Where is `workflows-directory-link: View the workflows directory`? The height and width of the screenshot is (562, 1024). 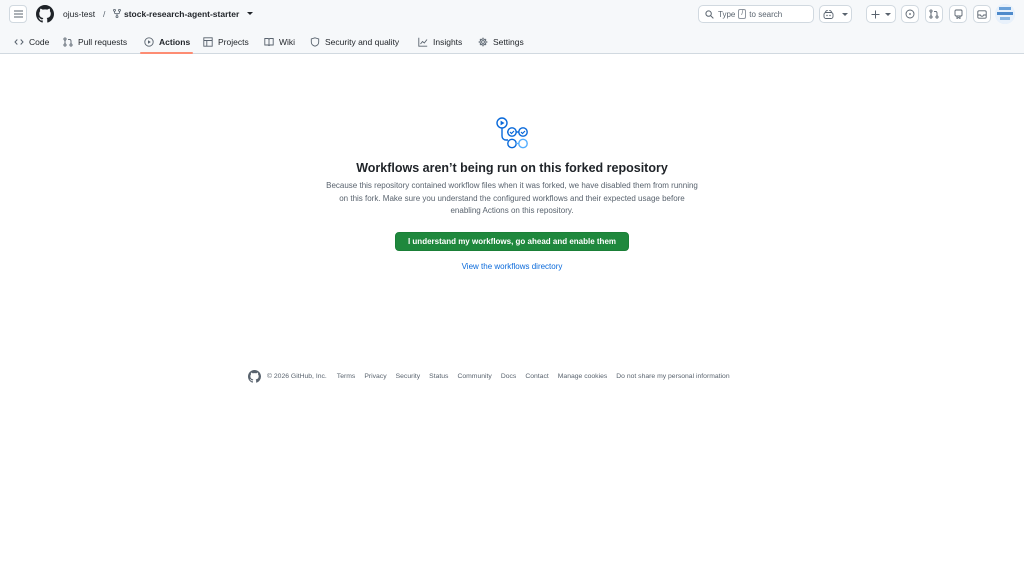
workflows-directory-link: View the workflows directory is located at coordinates (512, 266).